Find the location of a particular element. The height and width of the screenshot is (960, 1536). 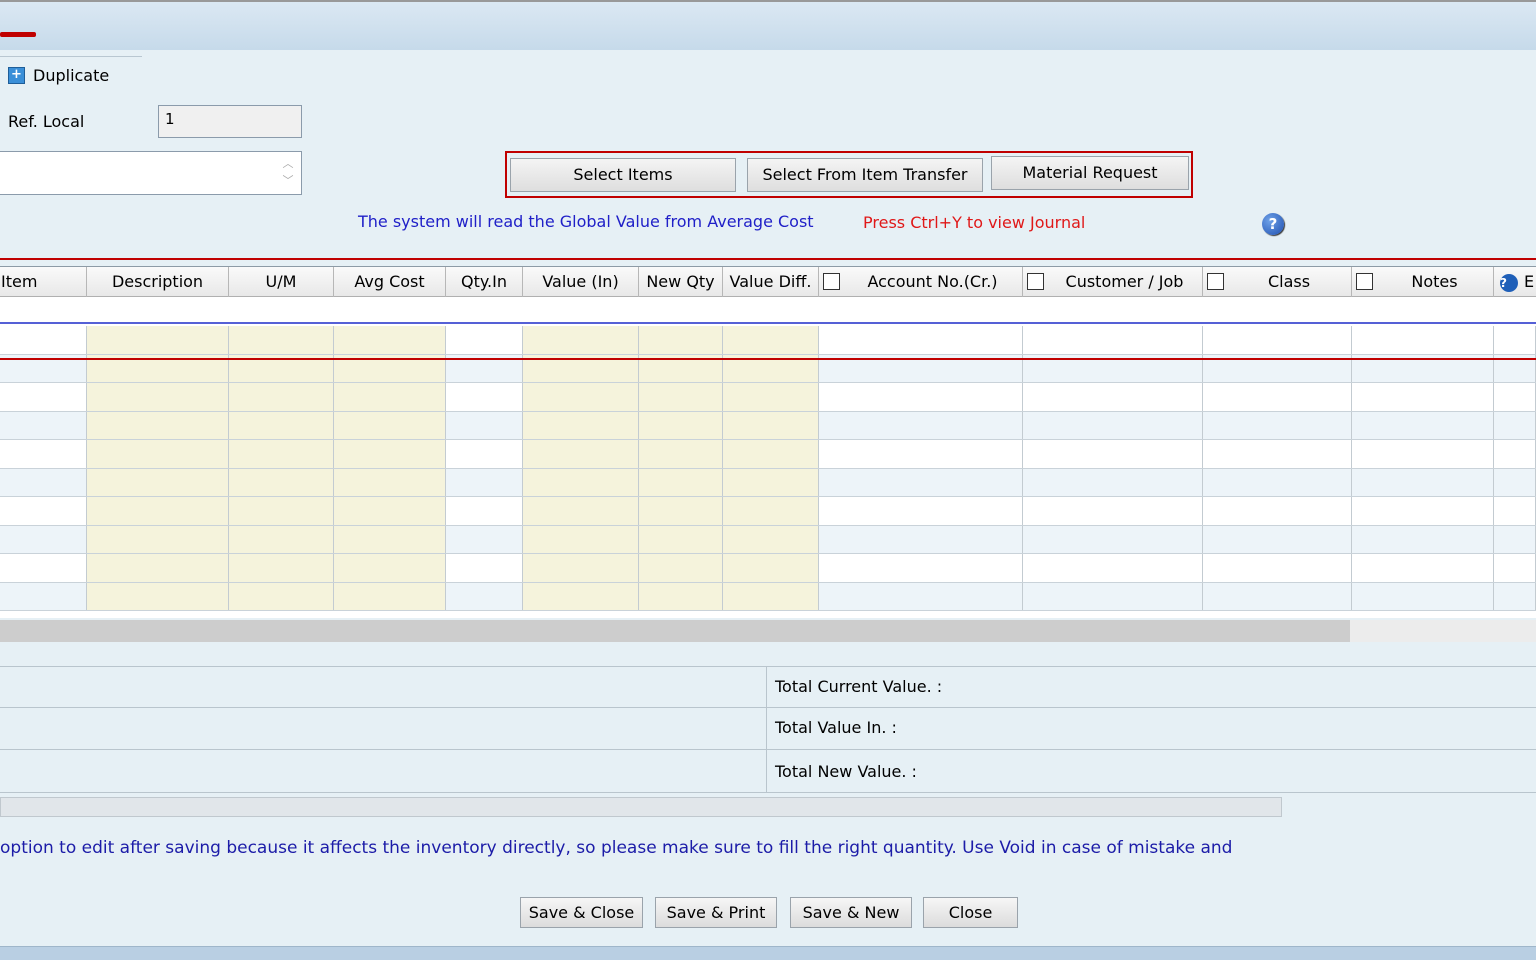

column-header-new-qty: New Qty is located at coordinates (681, 282).